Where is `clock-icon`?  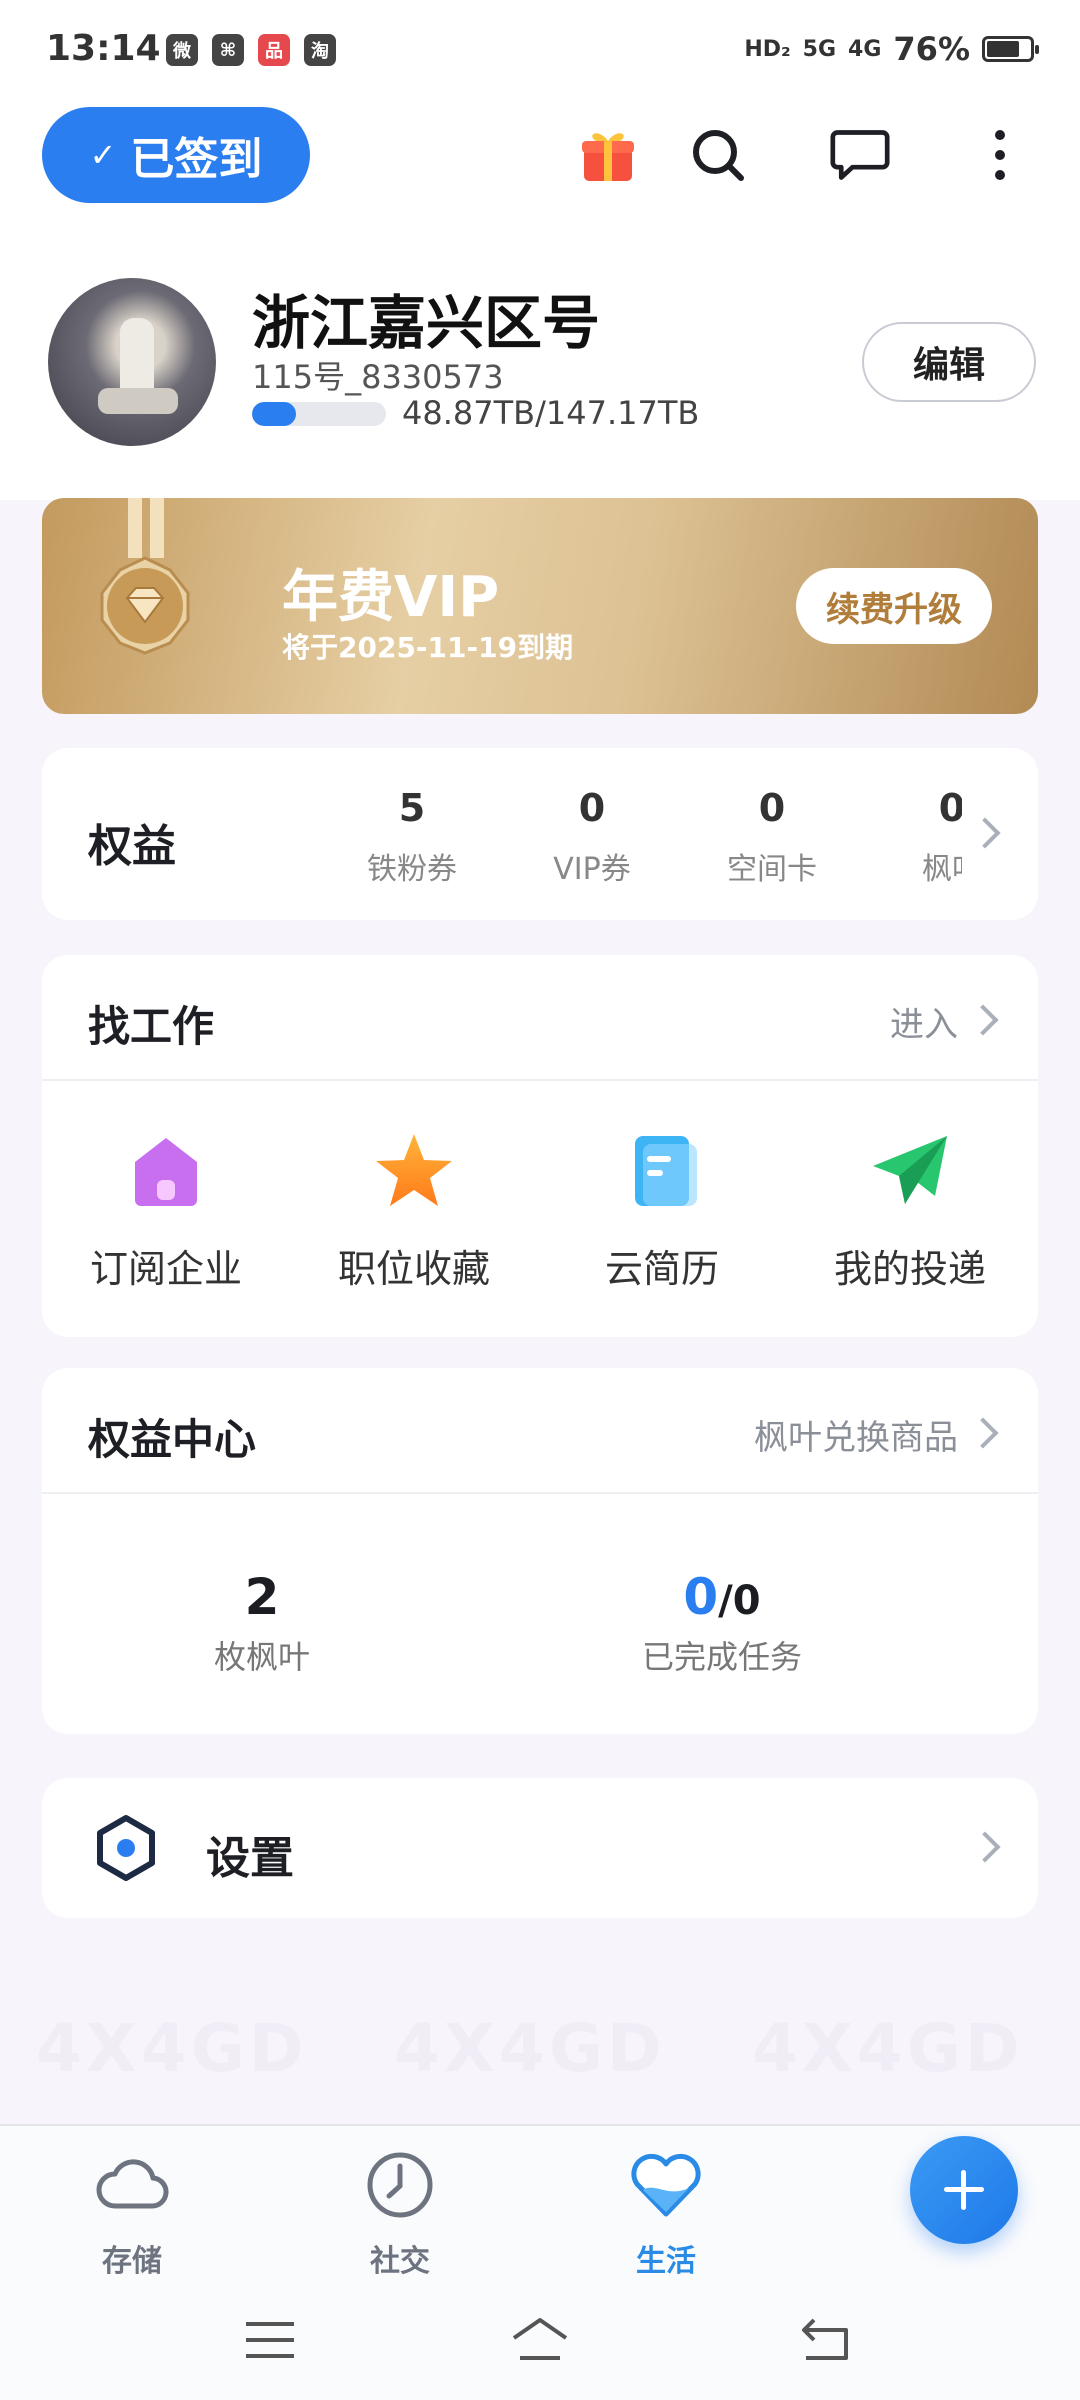 clock-icon is located at coordinates (400, 2185).